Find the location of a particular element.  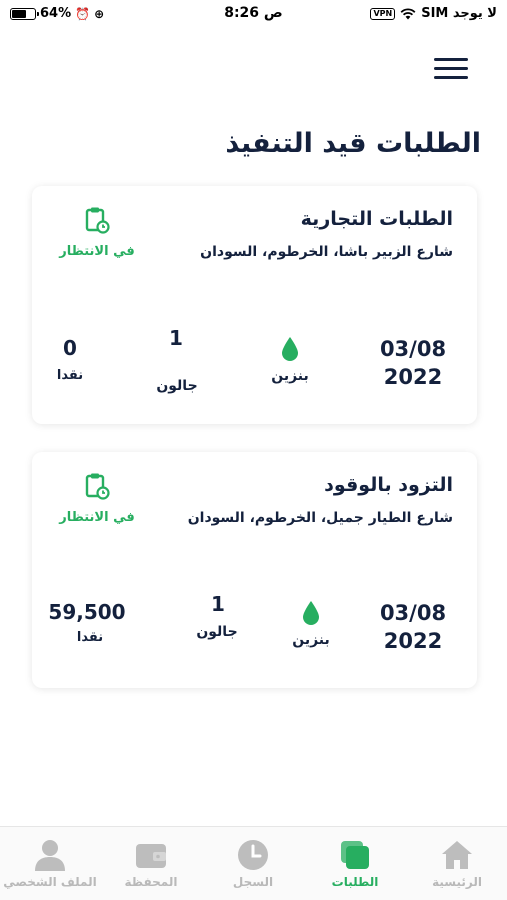

order-title: الطلبات التجارية is located at coordinates (376, 219).